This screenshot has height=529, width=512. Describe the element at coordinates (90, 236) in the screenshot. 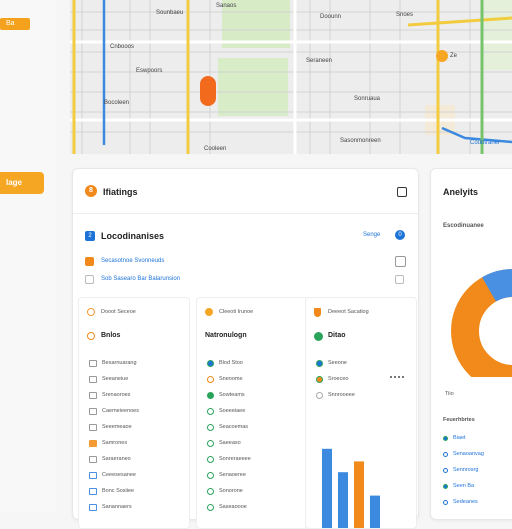

I see `section-badge: 2` at that location.